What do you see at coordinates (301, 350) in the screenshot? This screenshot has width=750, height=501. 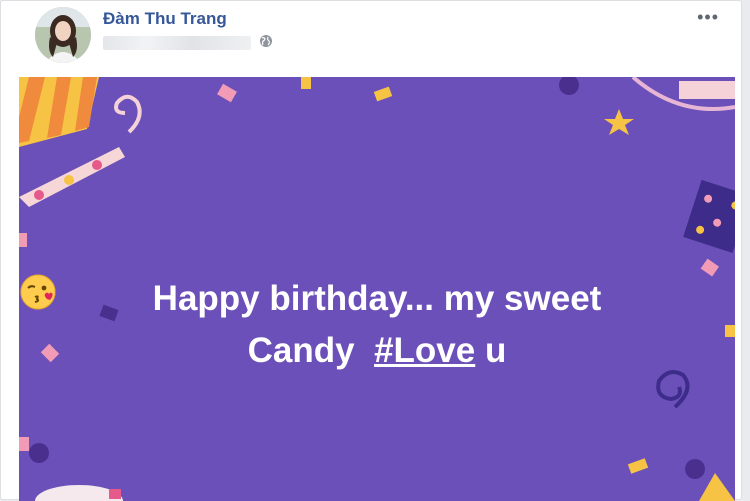 I see `message-candy: Candy` at bounding box center [301, 350].